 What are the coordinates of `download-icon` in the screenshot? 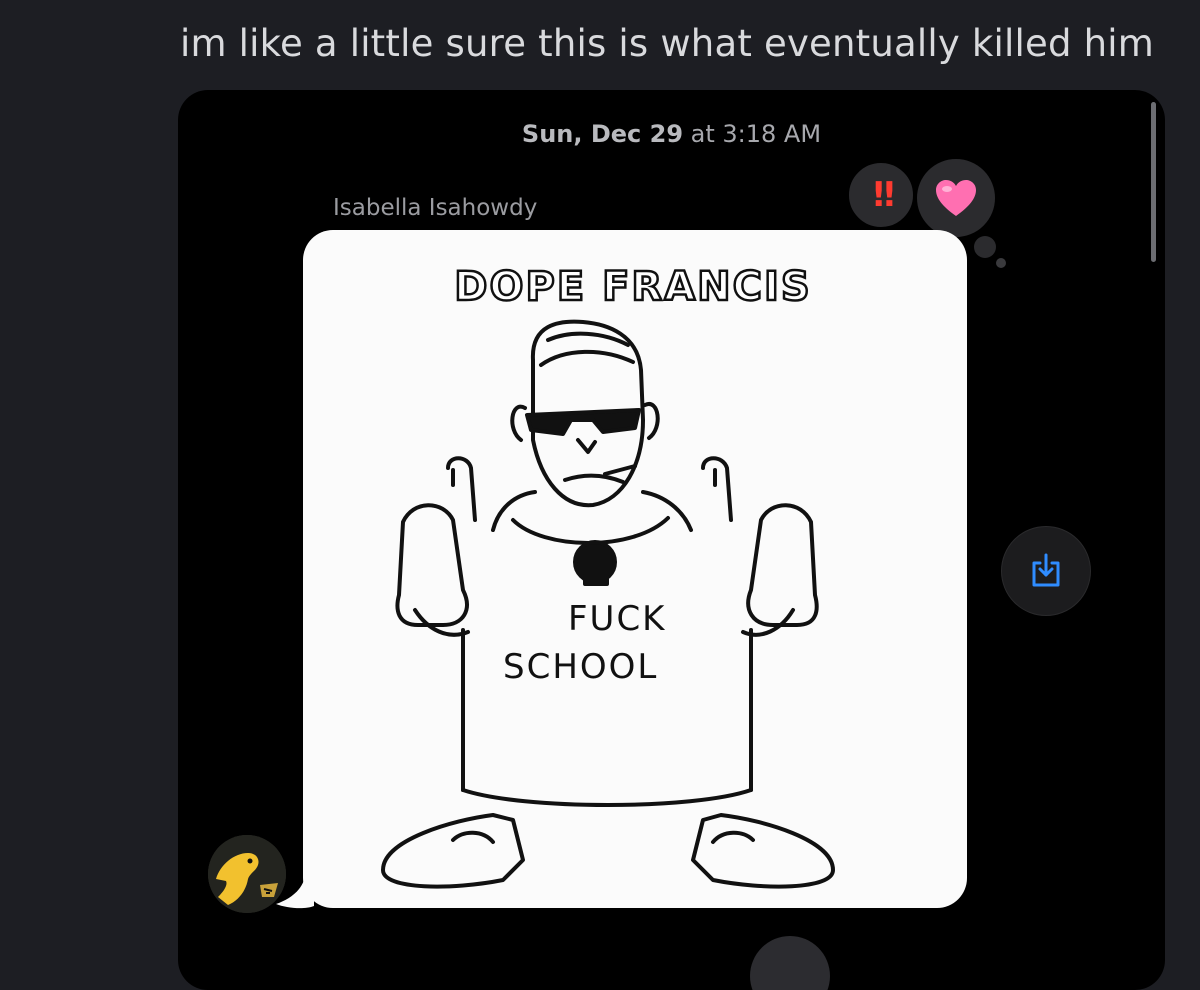 It's located at (1046, 570).